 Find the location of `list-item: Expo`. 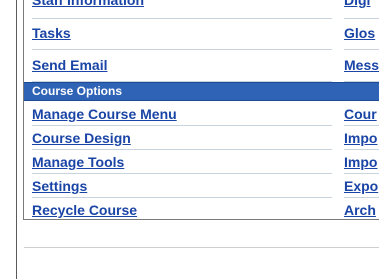

list-item: Expo is located at coordinates (361, 186).